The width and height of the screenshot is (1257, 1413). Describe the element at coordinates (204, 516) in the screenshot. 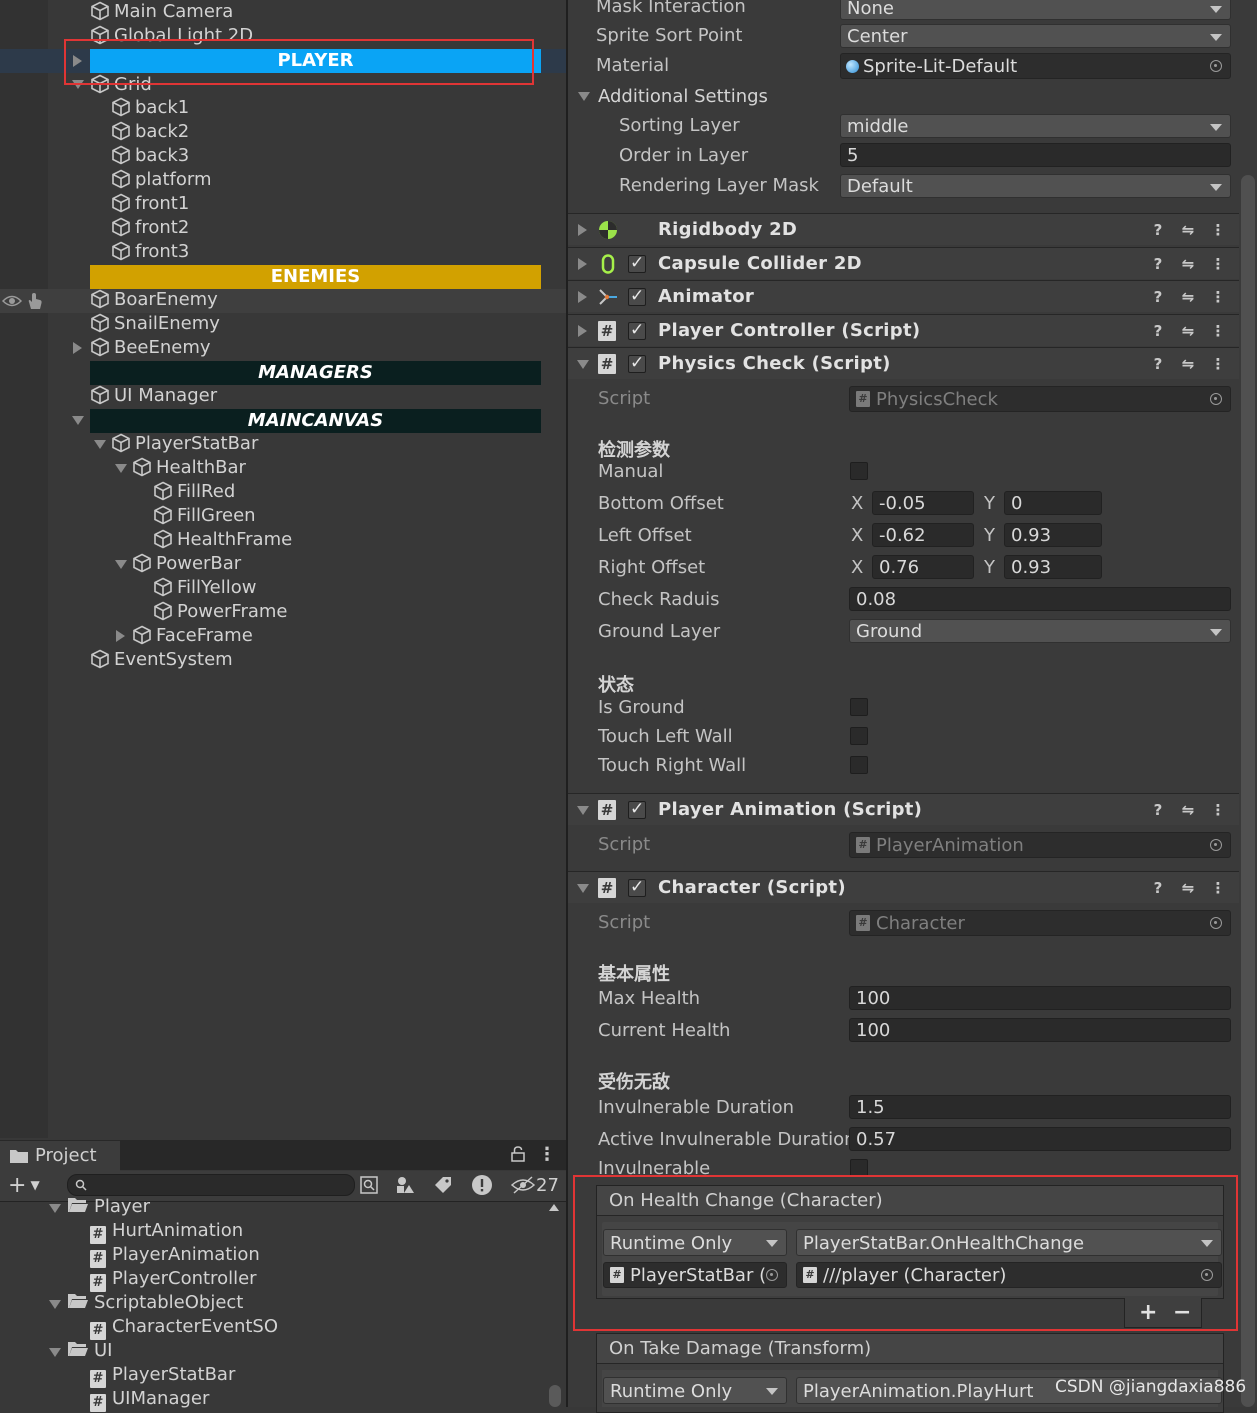

I see `hierarchy-item: FillGreen` at that location.